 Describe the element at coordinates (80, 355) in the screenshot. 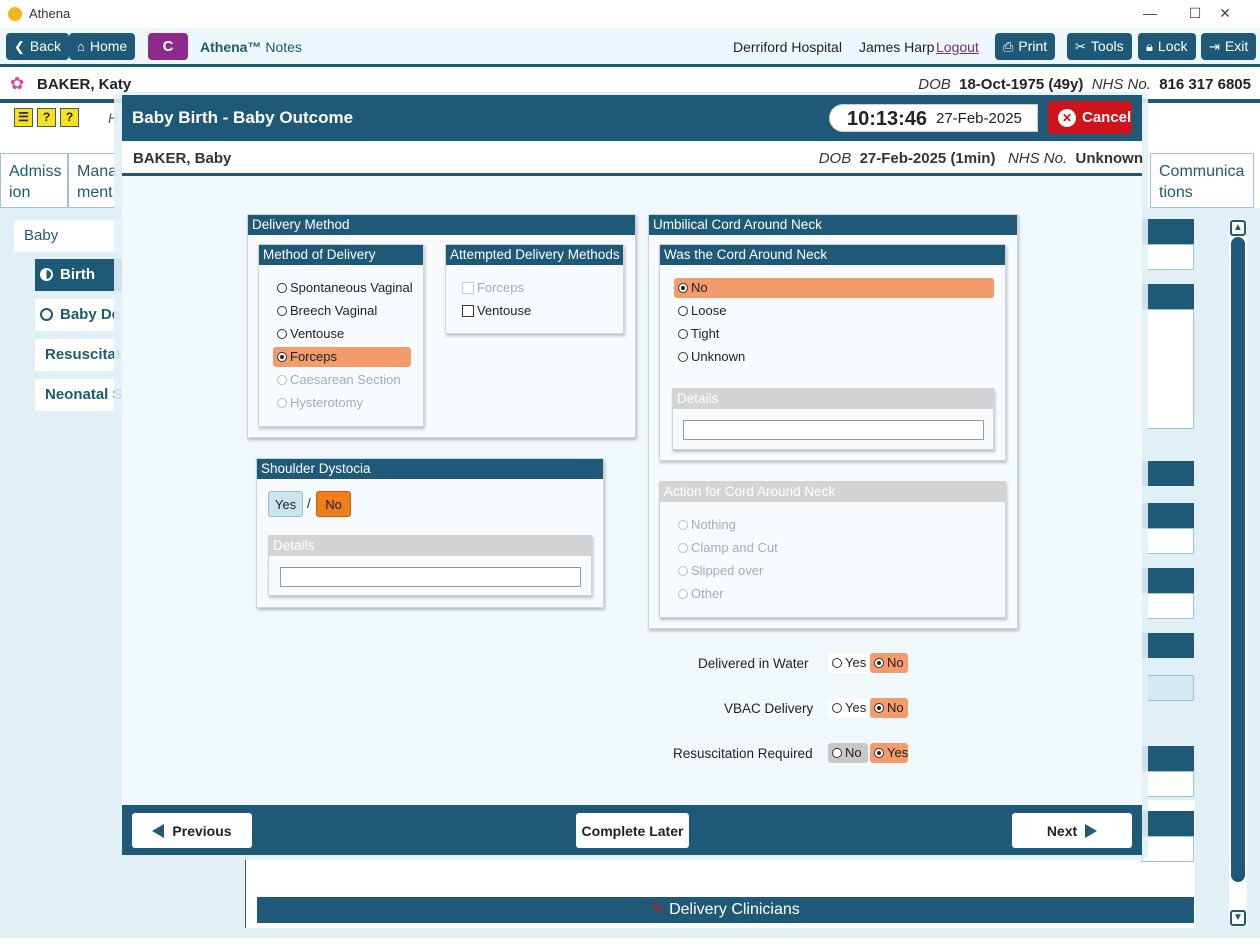

I see `nav-resuscitation: Resuscitati` at that location.